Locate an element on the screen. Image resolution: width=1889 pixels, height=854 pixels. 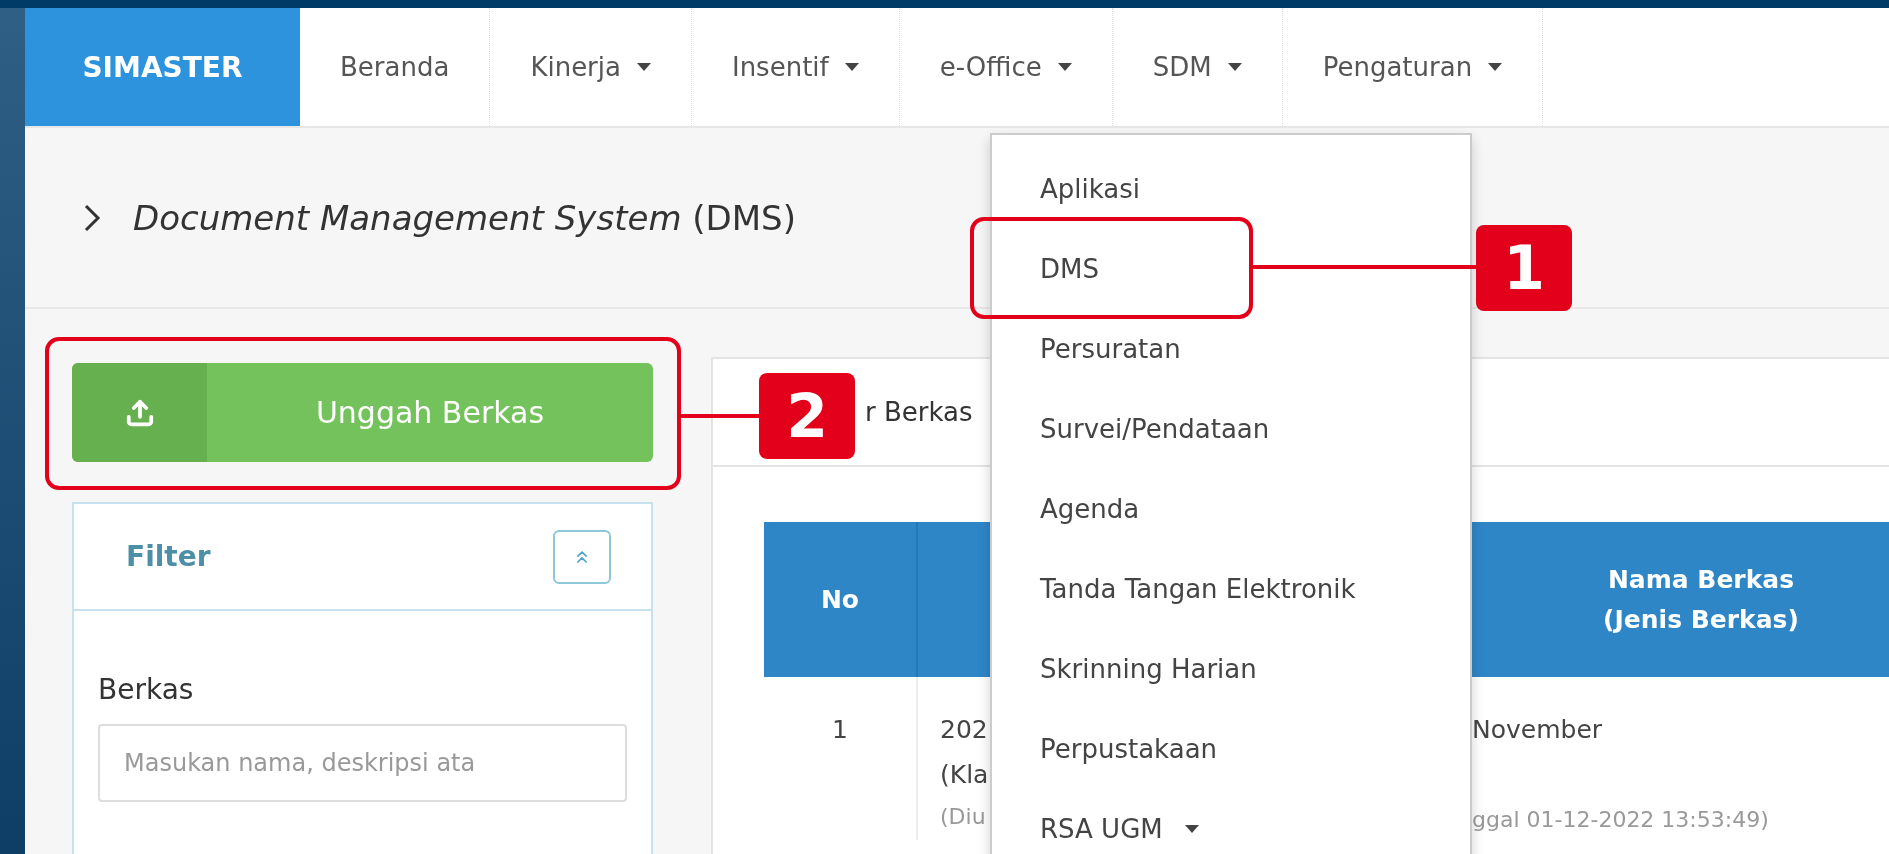
column-header: Nama Berkas (Jenis Berkas) is located at coordinates (1680, 599).